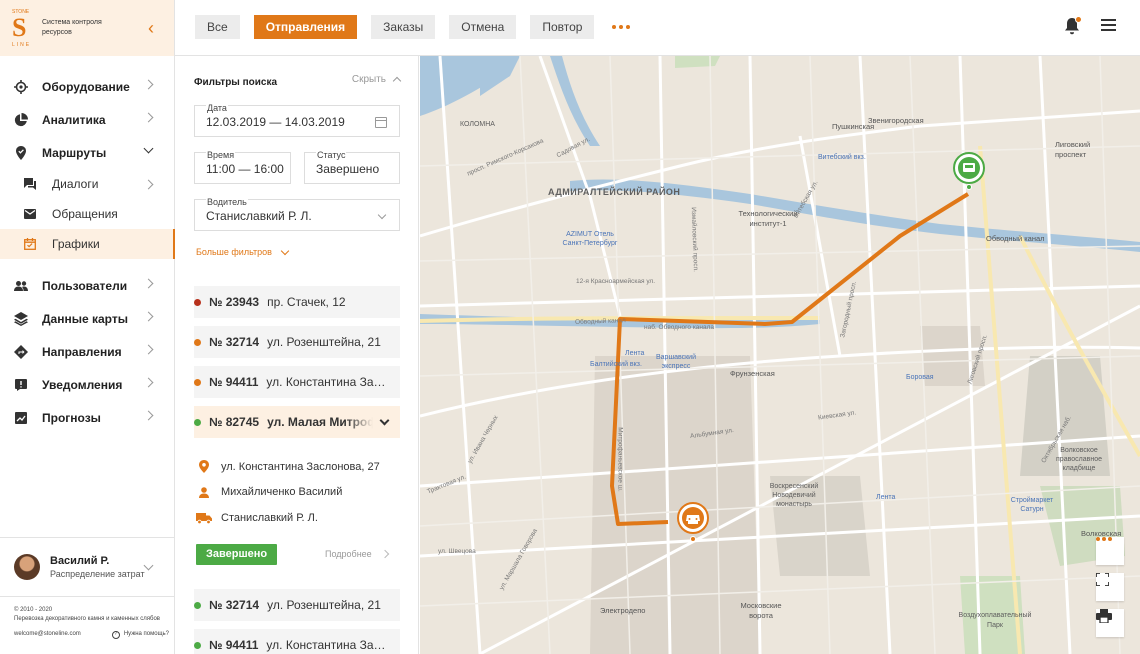 The image size is (1140, 654). I want to click on detail-person: Михайличенко Василий, so click(269, 492).